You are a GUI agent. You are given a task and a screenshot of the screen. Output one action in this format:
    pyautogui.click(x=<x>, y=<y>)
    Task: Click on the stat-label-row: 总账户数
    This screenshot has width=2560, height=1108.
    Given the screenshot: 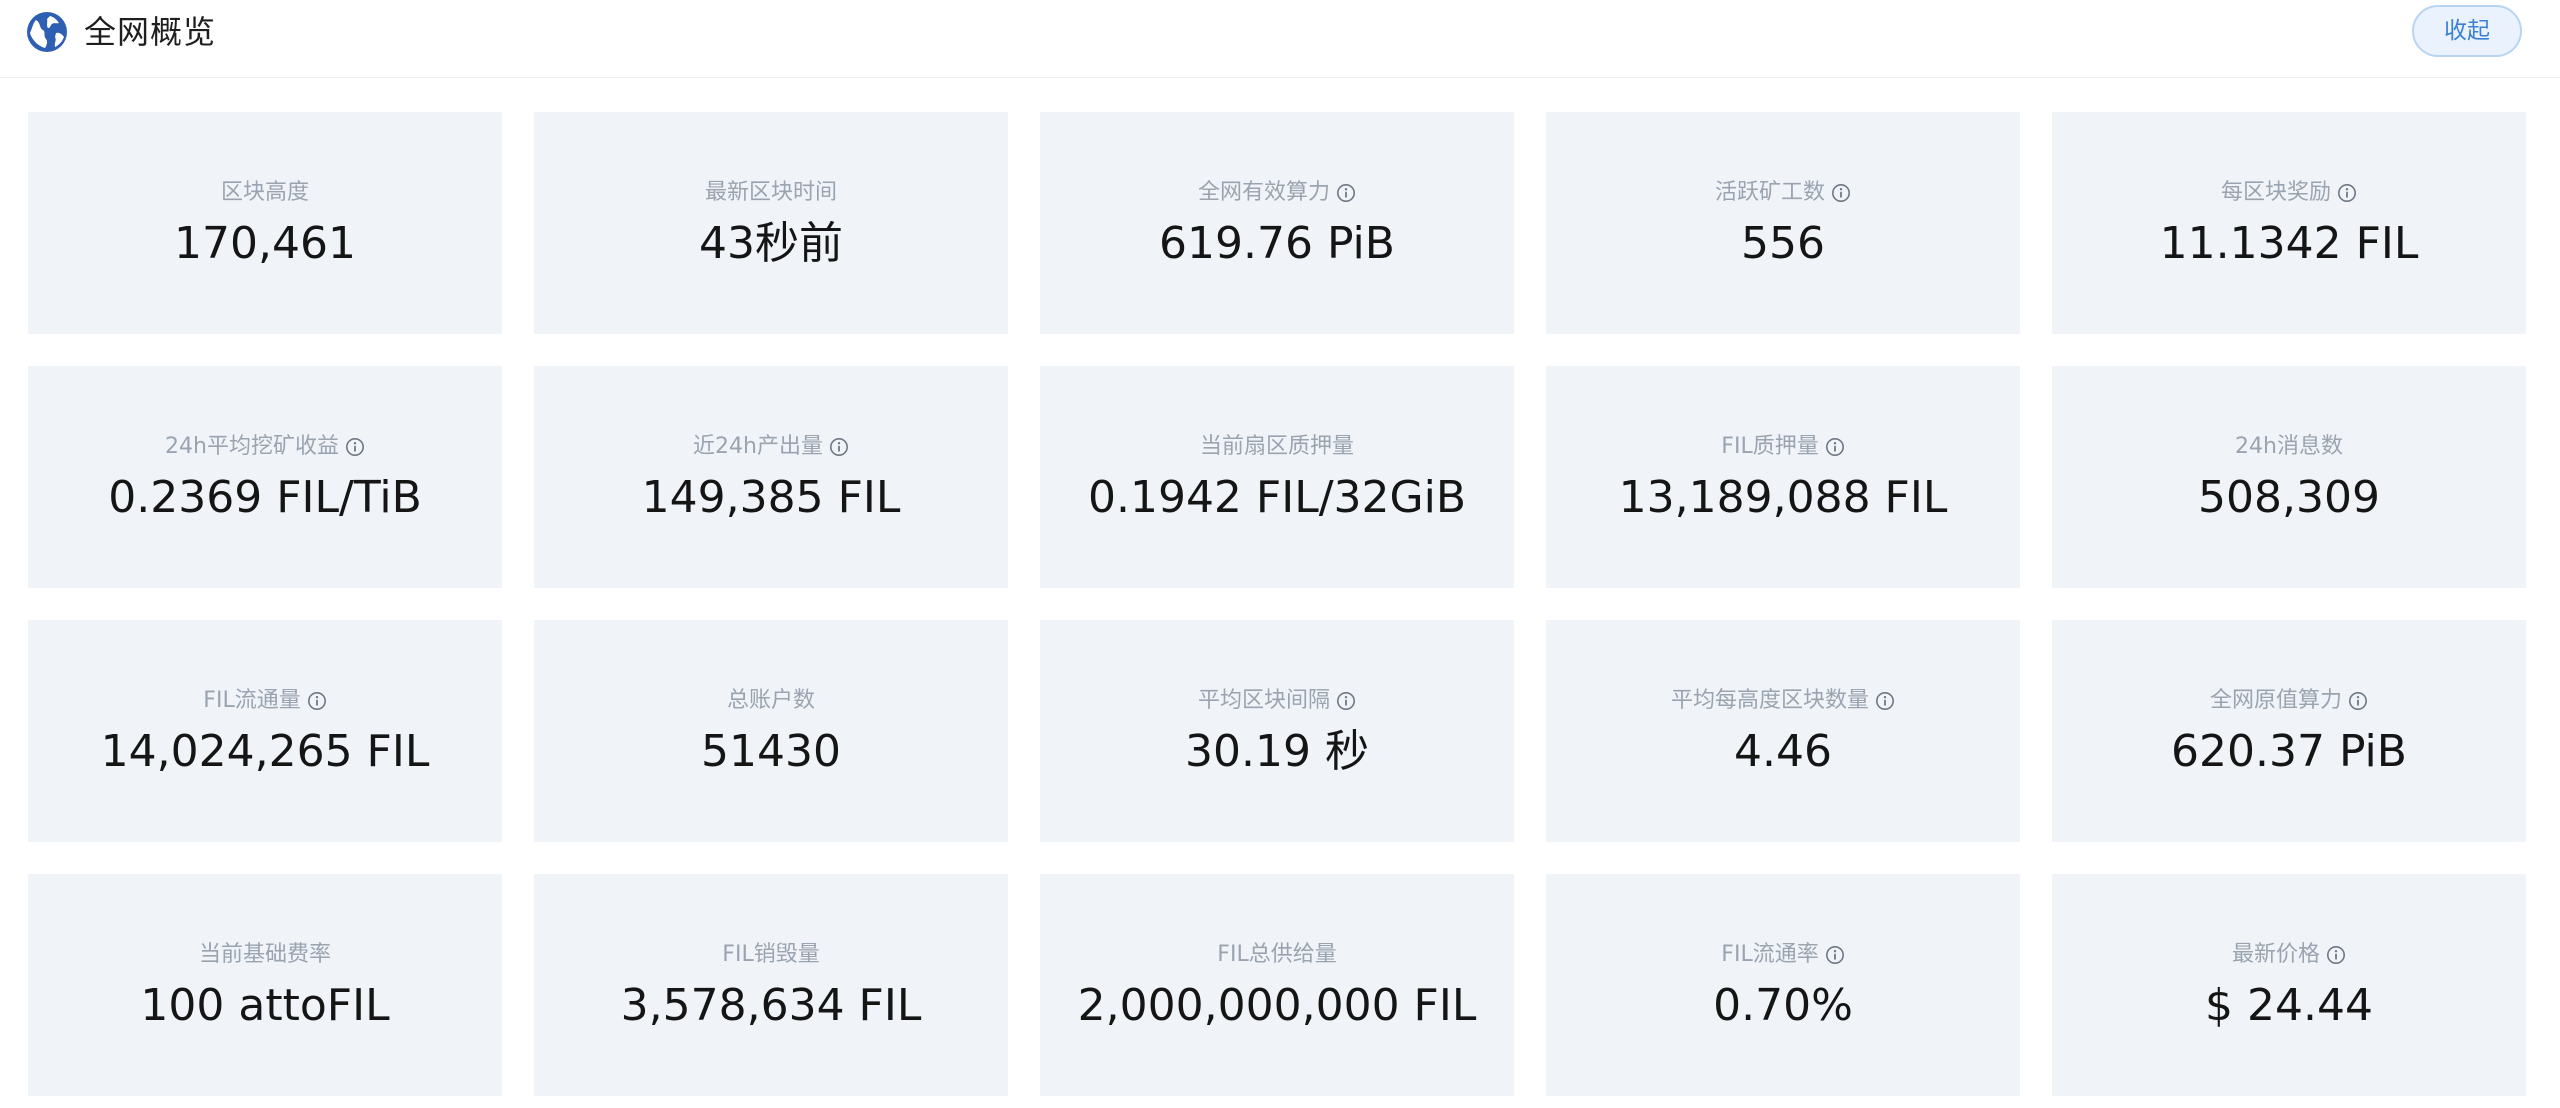 What is the action you would take?
    pyautogui.click(x=771, y=701)
    